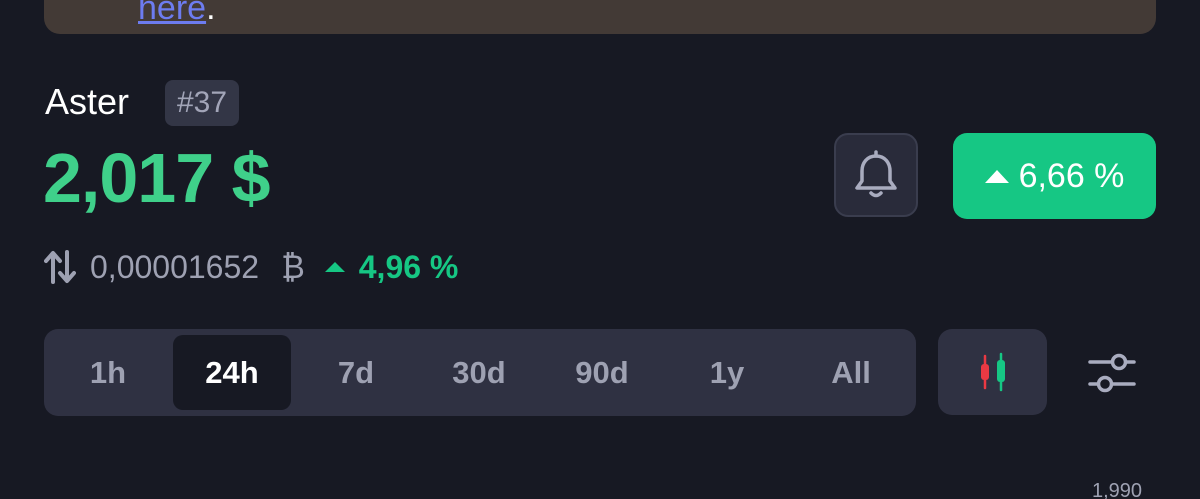 Image resolution: width=1200 pixels, height=499 pixels. What do you see at coordinates (175, 266) in the screenshot?
I see `btc-price-value: 0,00001652` at bounding box center [175, 266].